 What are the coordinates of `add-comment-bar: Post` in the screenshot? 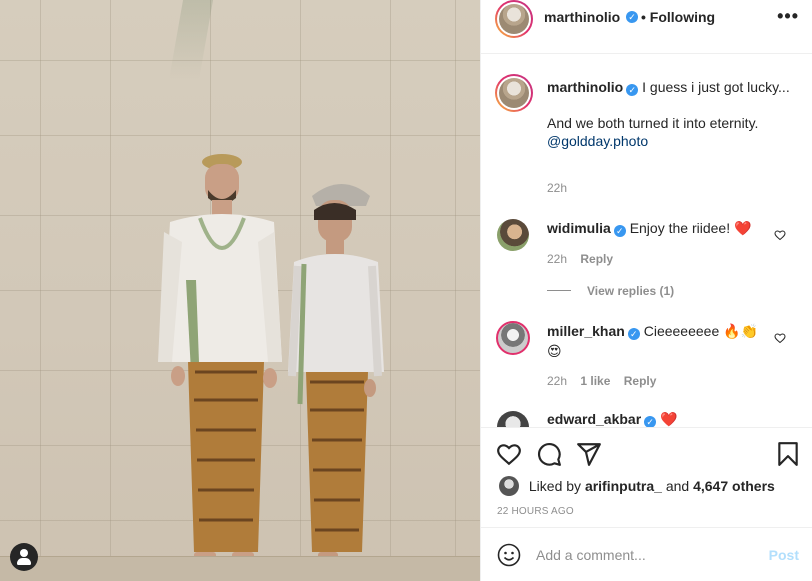 It's located at (646, 554).